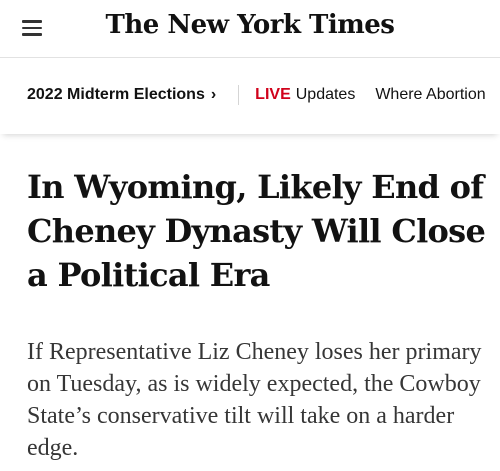  Describe the element at coordinates (325, 95) in the screenshot. I see `live-updates-label: Updates` at that location.